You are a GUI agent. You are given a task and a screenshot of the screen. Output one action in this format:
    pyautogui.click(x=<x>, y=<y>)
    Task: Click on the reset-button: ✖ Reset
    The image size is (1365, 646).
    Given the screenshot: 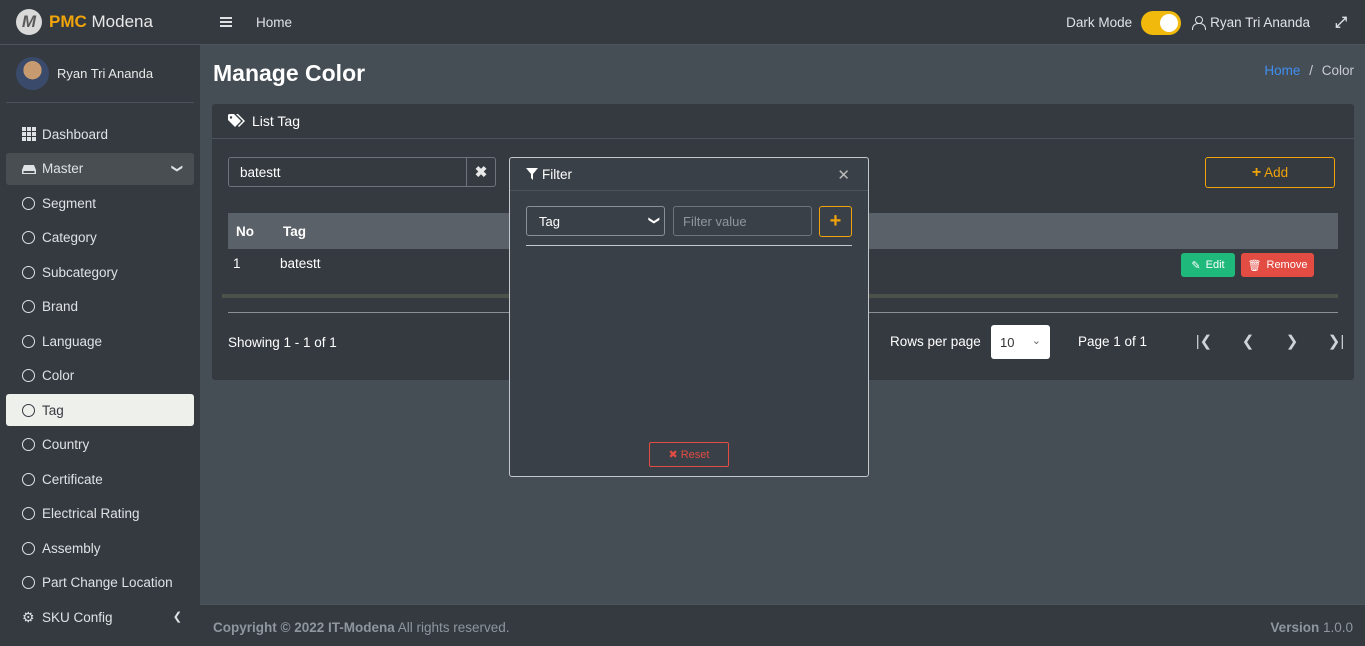 What is the action you would take?
    pyautogui.click(x=689, y=454)
    